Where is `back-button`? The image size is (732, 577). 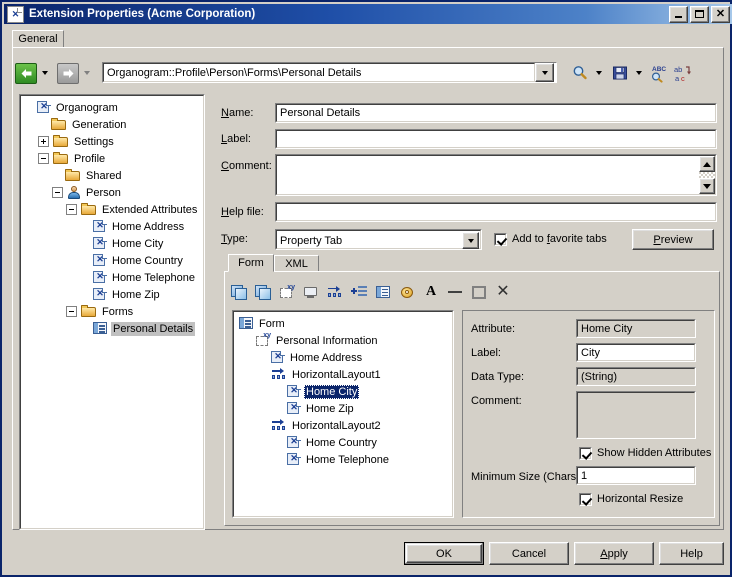 back-button is located at coordinates (26, 73).